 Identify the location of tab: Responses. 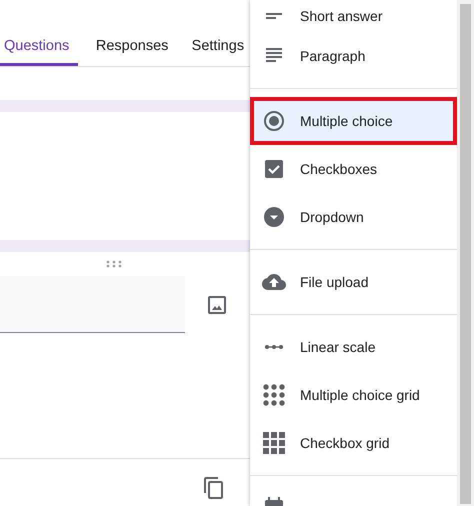
(133, 52).